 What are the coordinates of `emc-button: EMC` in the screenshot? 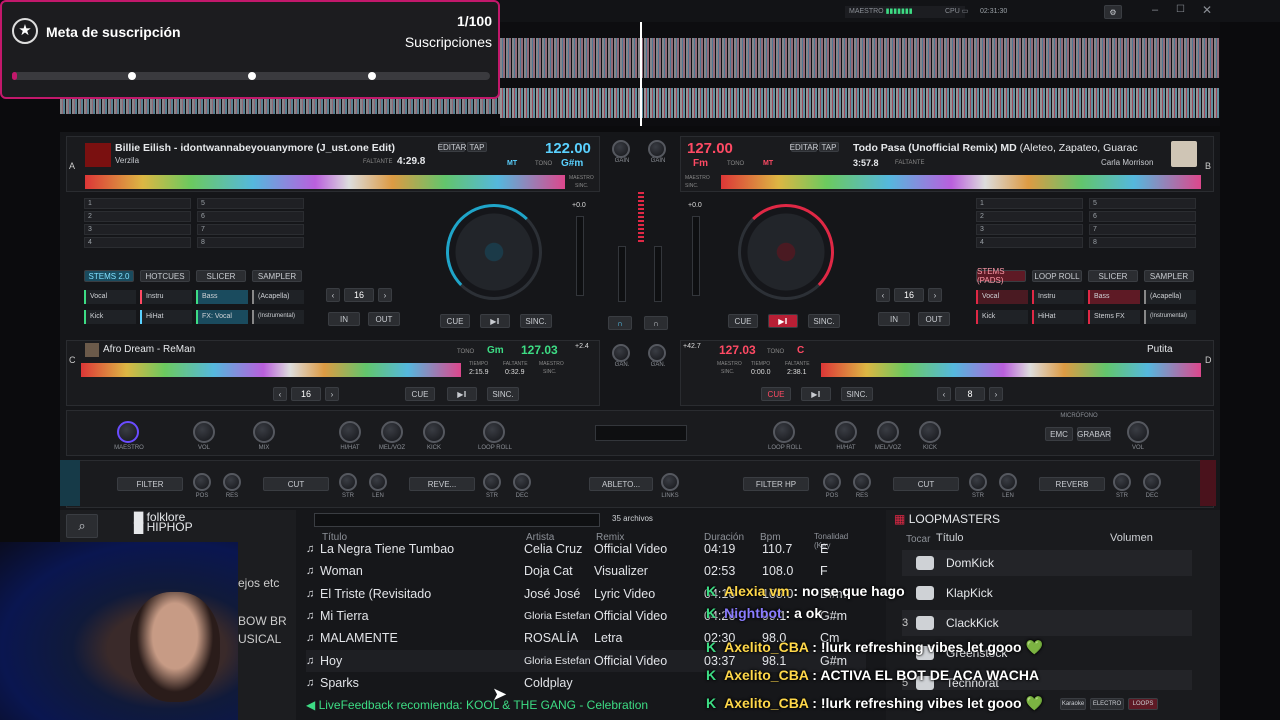 It's located at (1059, 434).